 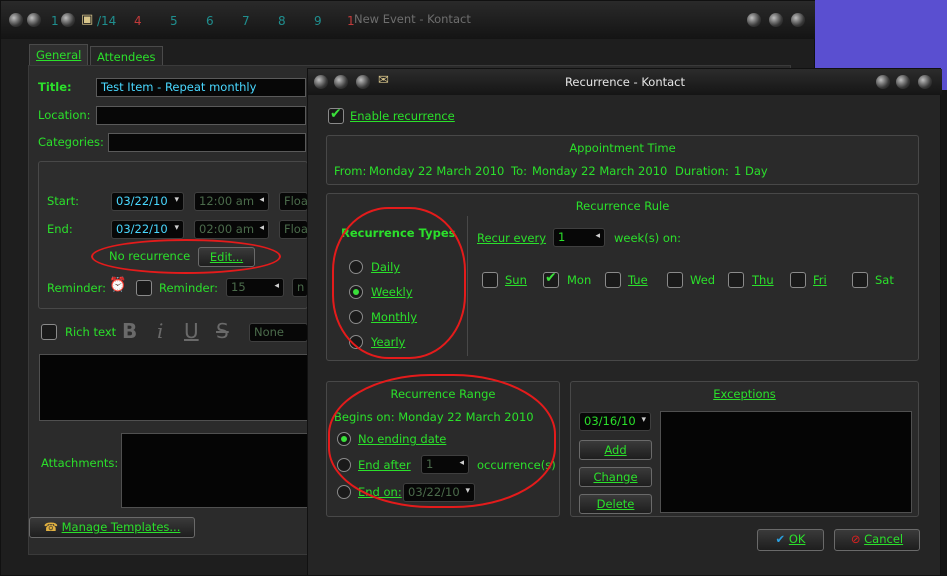 I want to click on categories-input, so click(x=207, y=142).